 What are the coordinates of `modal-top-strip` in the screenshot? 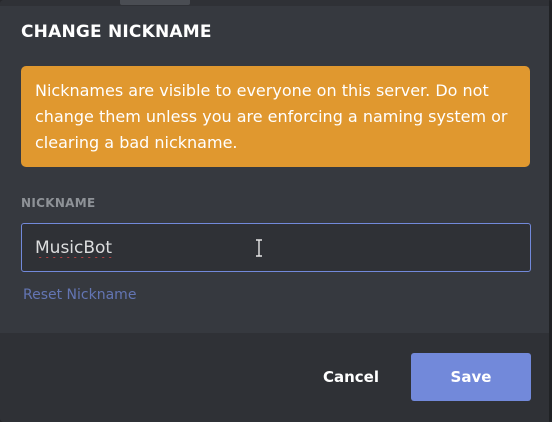 It's located at (276, 3).